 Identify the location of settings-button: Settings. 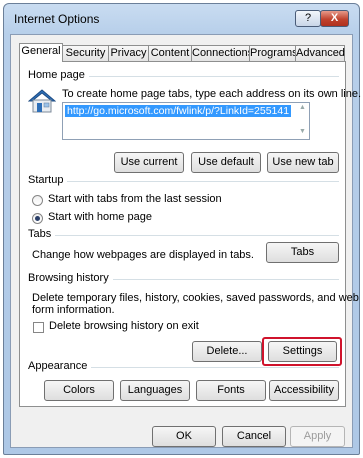
(302, 351).